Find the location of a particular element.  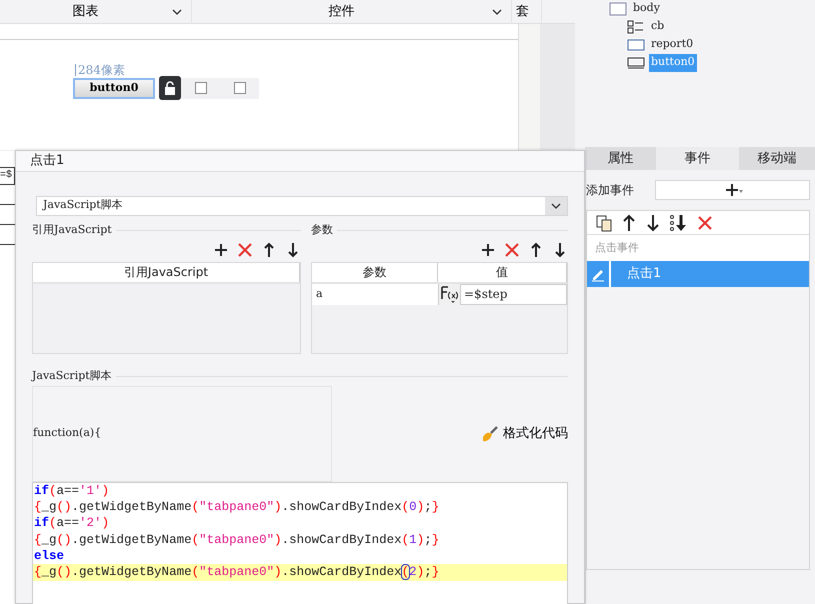

unlocked-icon is located at coordinates (170, 88).